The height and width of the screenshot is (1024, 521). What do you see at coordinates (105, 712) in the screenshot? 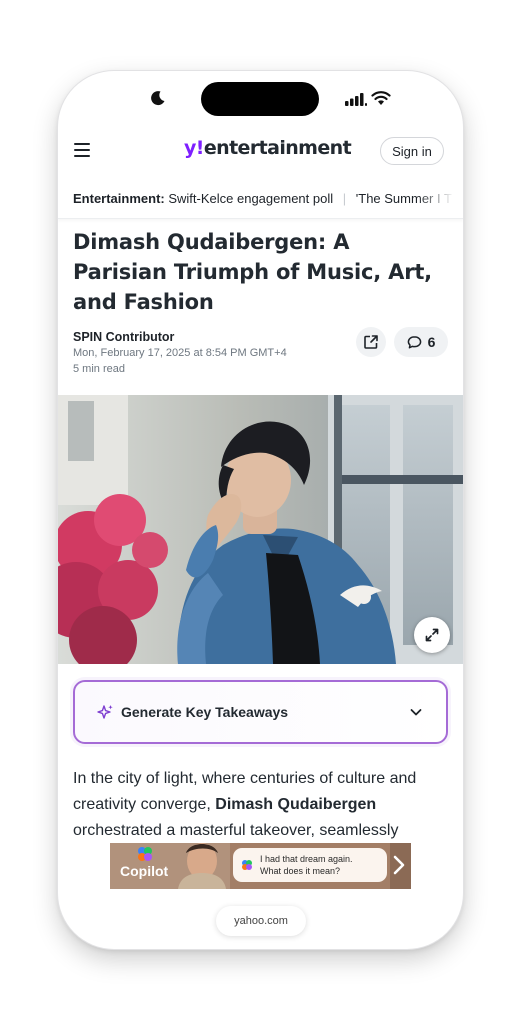
I see `sparkle-icon` at bounding box center [105, 712].